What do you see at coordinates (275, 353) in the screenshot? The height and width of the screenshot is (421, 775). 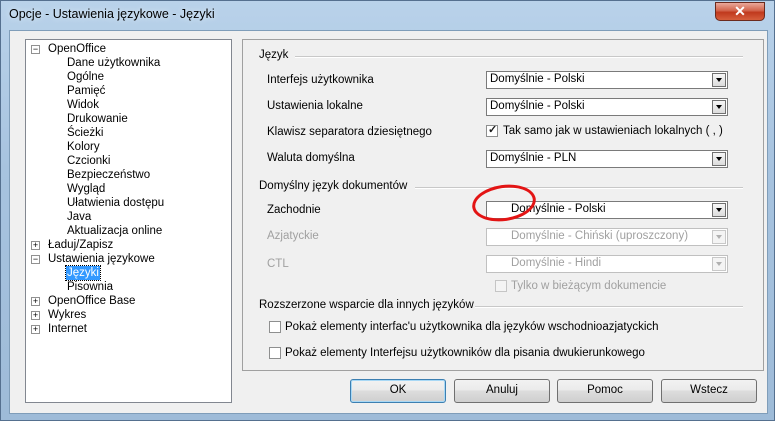 I see `ctl-ui-checkbox` at bounding box center [275, 353].